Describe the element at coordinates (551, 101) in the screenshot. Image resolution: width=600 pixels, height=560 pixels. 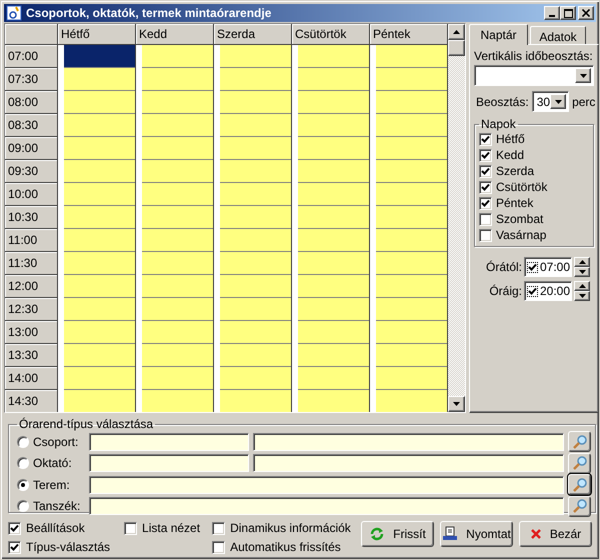
I see `interval-dropdown: 30` at that location.